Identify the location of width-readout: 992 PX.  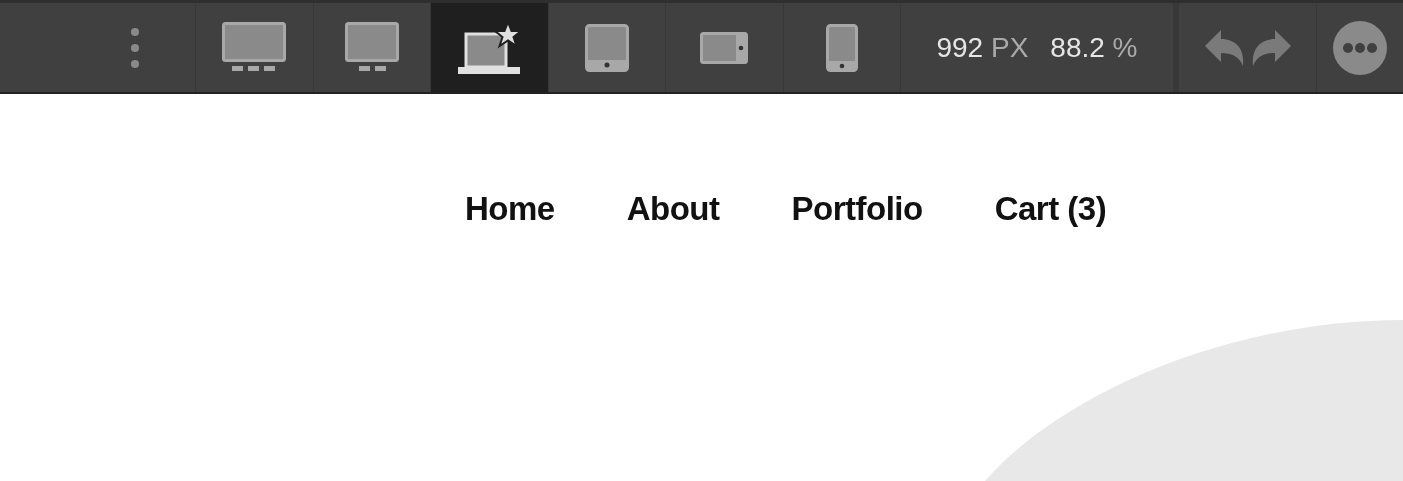
(982, 47).